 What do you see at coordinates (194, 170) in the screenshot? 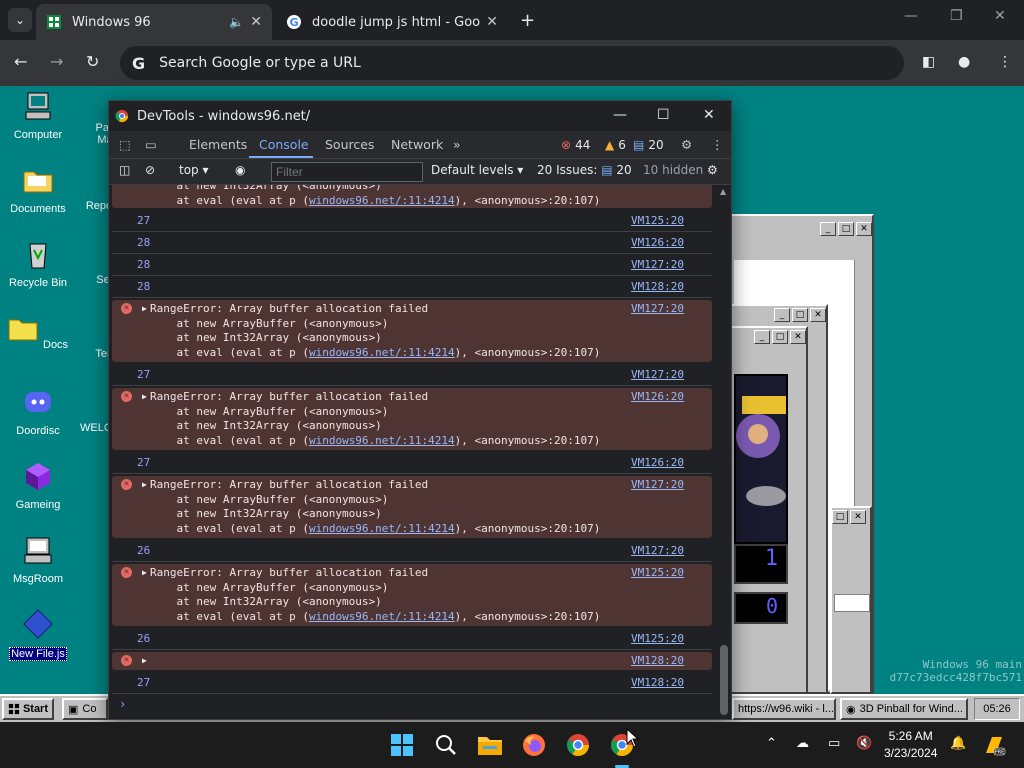
I see `context-selector: top ▾` at bounding box center [194, 170].